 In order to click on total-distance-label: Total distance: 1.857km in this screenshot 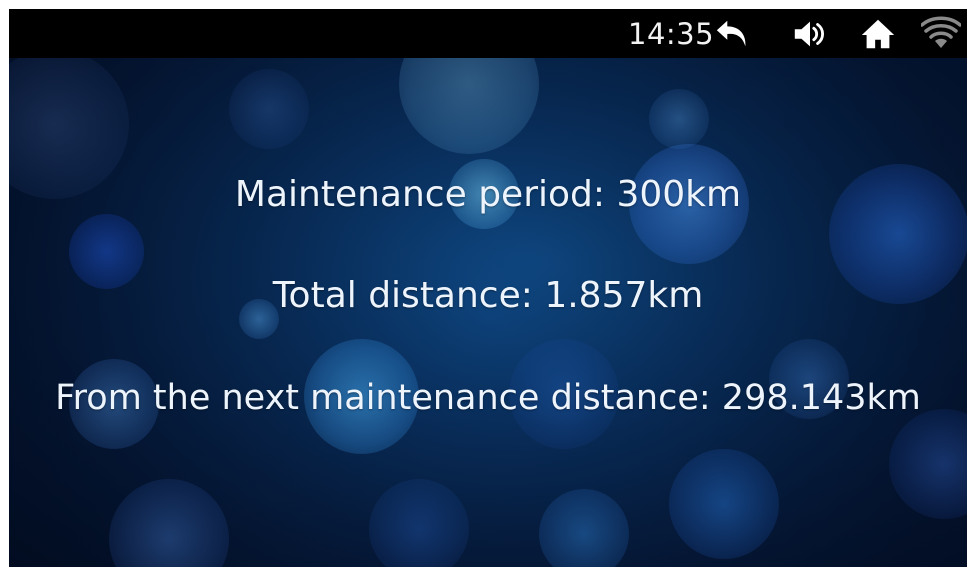, I will do `click(488, 295)`.